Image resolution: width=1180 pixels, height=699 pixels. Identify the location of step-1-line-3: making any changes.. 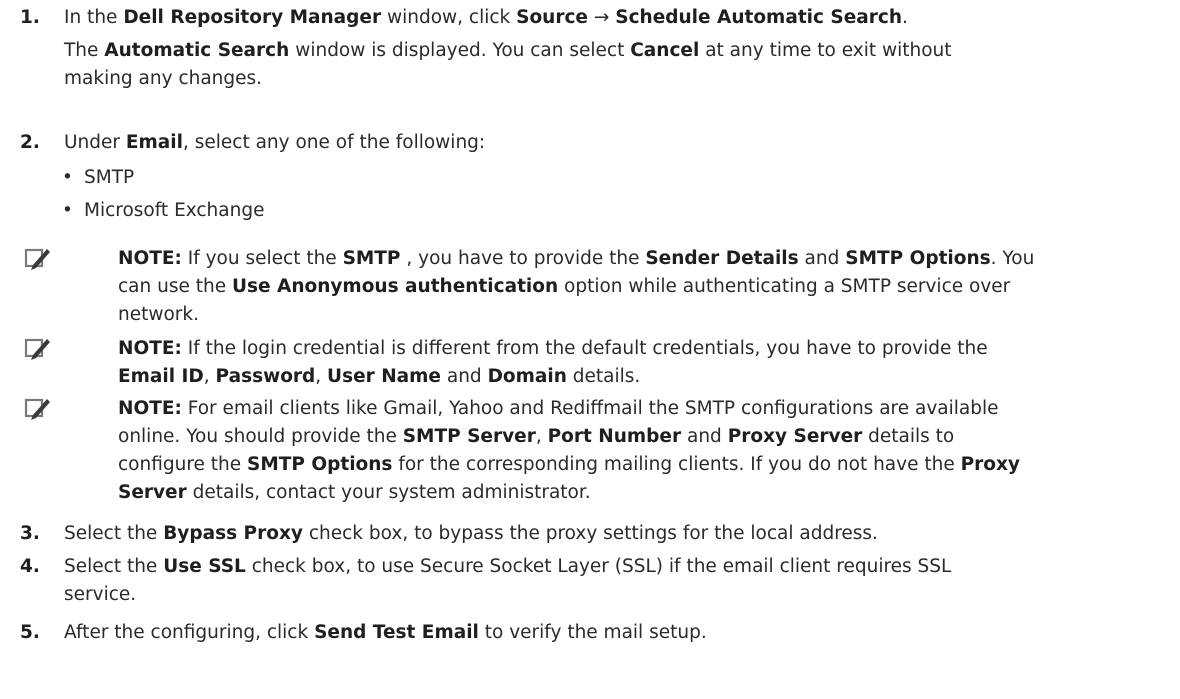
(163, 78).